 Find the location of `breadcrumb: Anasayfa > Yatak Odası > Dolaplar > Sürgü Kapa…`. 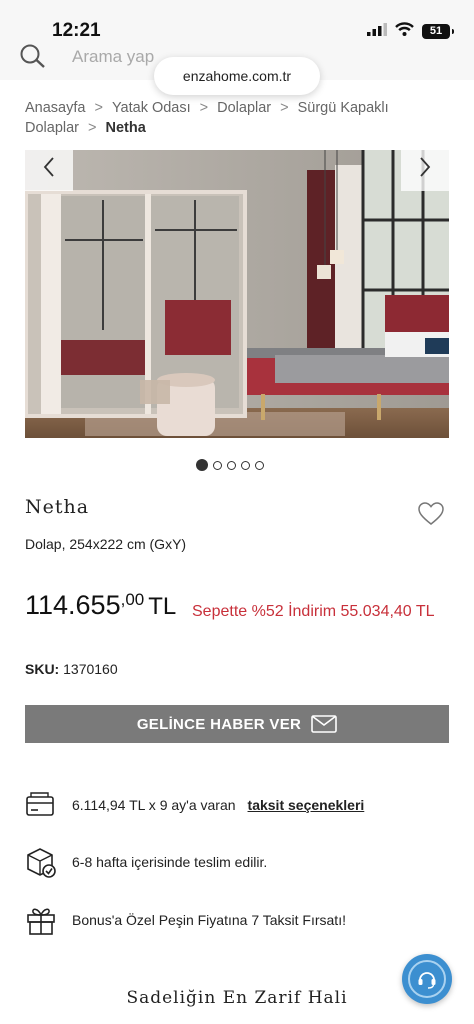

breadcrumb: Anasayfa > Yatak Odası > Dolaplar > Sürgü Kapa… is located at coordinates (240, 118).